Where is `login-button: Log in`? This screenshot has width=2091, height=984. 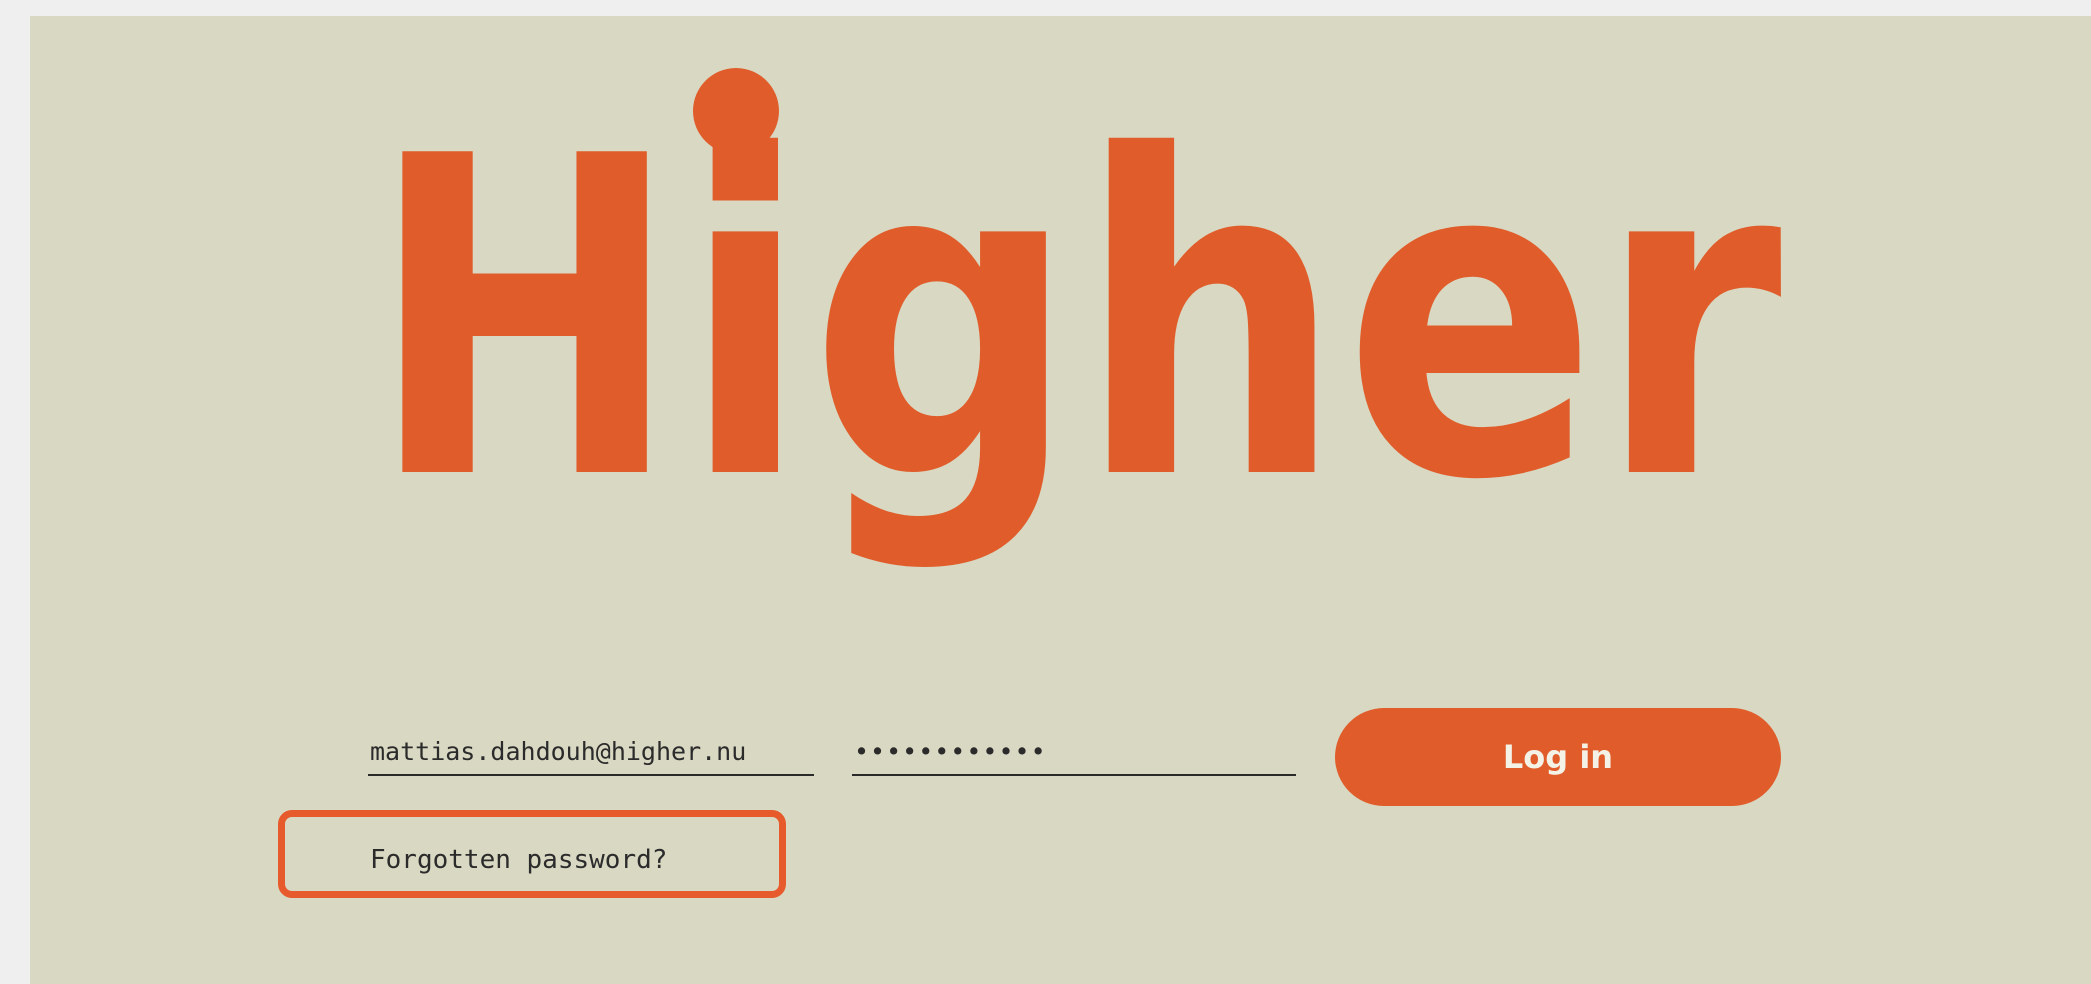
login-button: Log in is located at coordinates (1558, 757).